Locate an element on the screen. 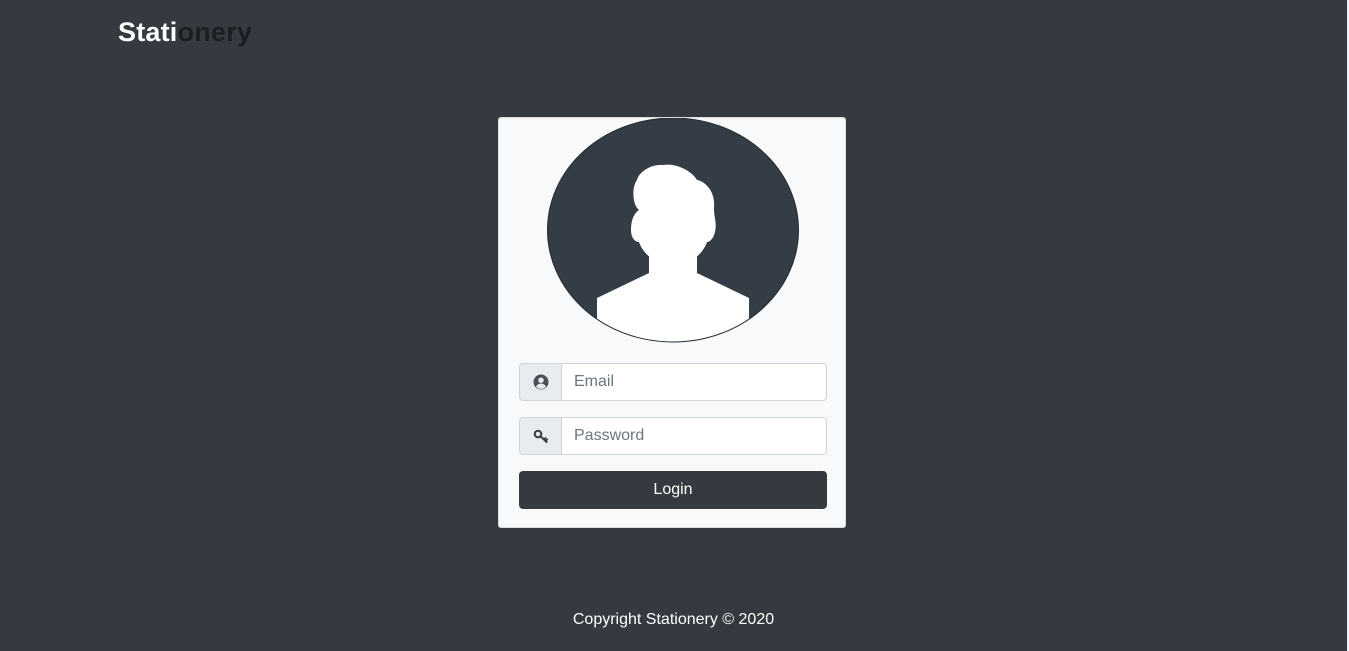 This screenshot has height=651, width=1349. brand-logo-part-b: onery is located at coordinates (215, 32).